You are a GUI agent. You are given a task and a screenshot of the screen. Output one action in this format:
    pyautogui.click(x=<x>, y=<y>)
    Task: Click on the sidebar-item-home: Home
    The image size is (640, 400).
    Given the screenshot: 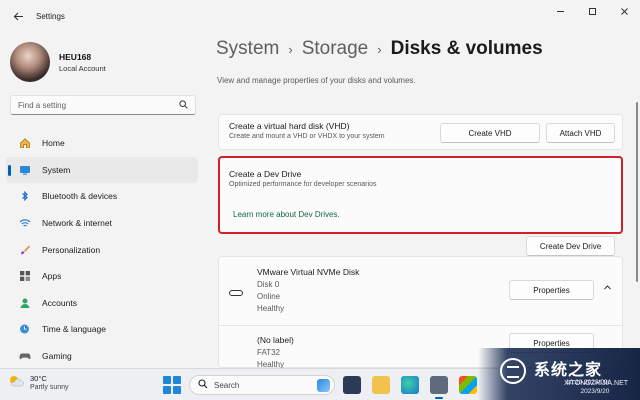 What is the action you would take?
    pyautogui.click(x=102, y=143)
    